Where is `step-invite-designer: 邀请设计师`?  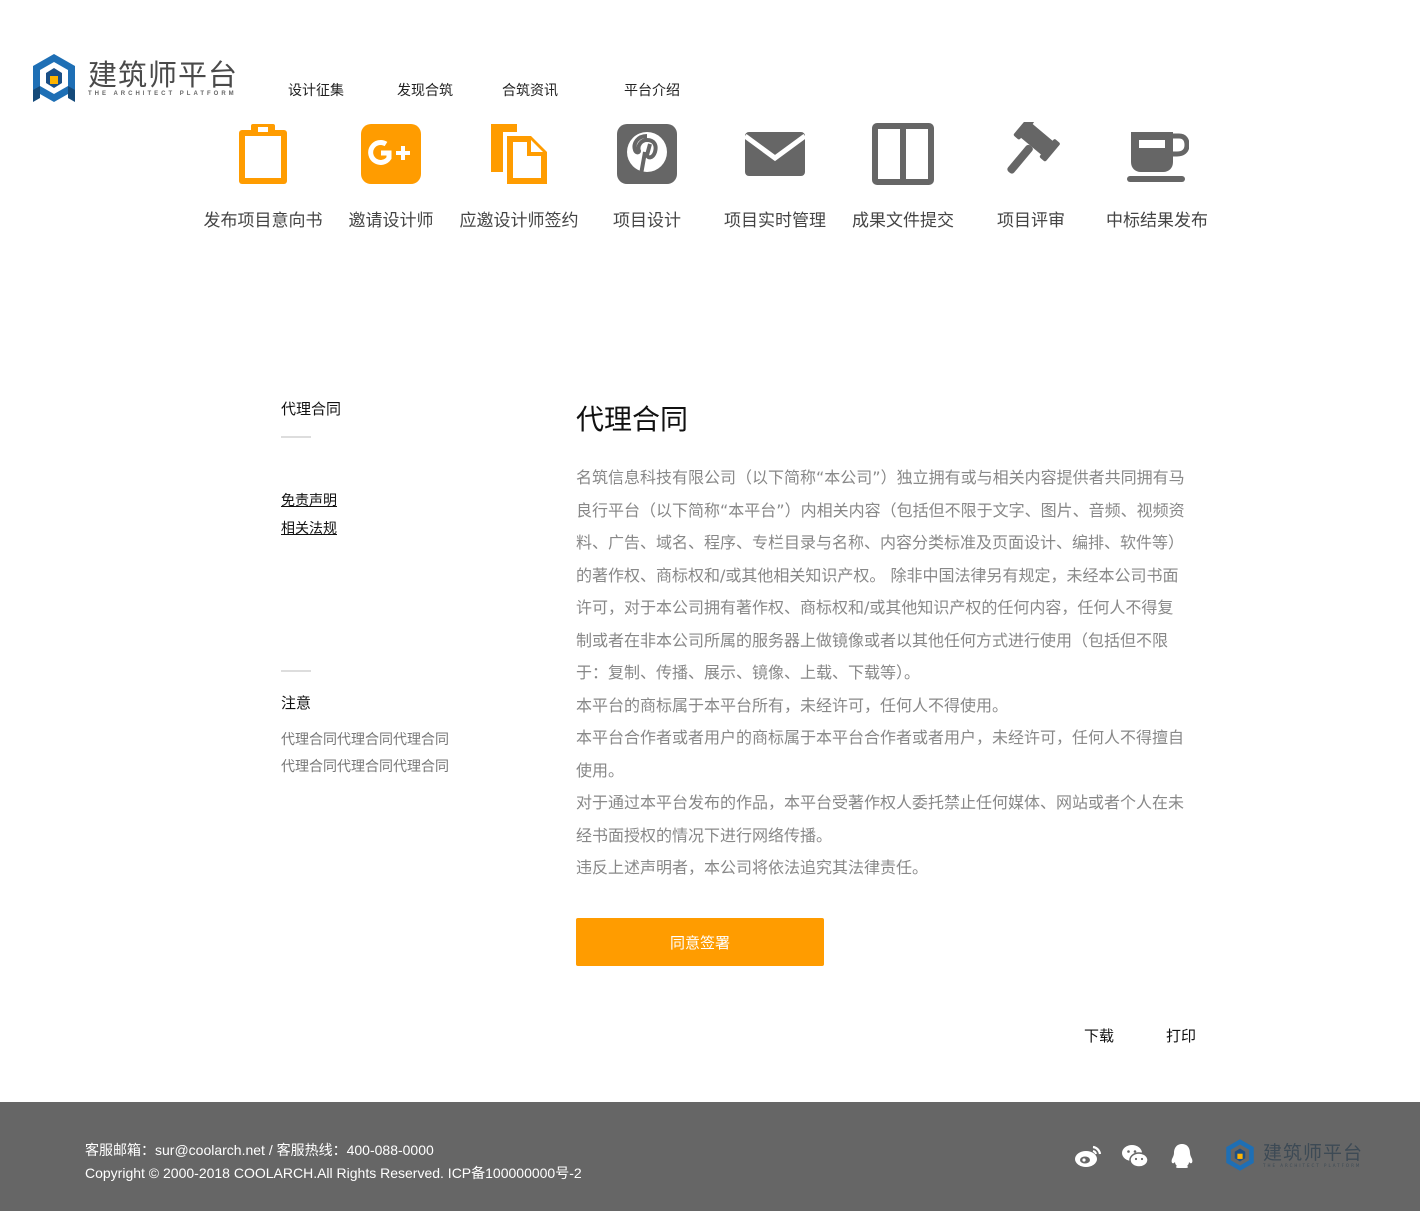
step-invite-designer: 邀请设计师 is located at coordinates (391, 176).